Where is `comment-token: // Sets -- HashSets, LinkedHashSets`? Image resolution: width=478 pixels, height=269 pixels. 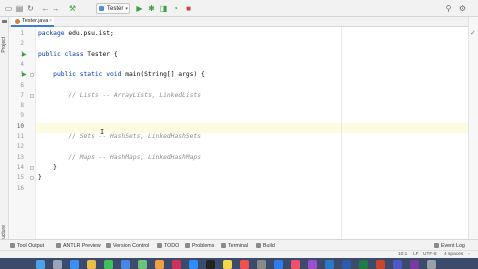 comment-token: // Sets -- HashSets, LinkedHashSets is located at coordinates (120, 136).